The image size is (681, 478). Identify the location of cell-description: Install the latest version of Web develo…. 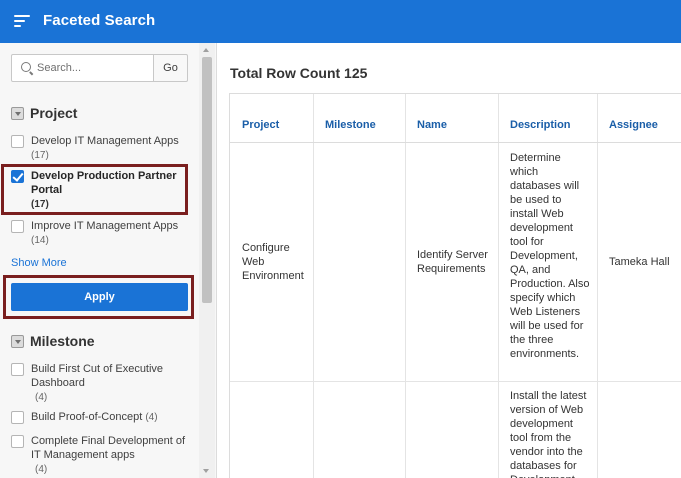
(548, 434).